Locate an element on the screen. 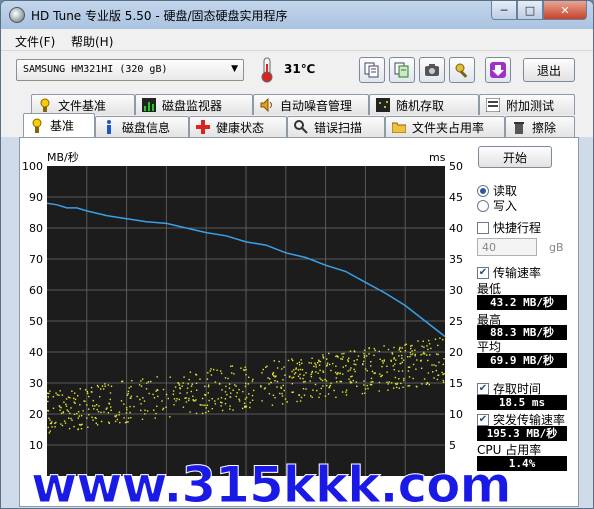 The width and height of the screenshot is (594, 509). tab-benchmark: 基准 is located at coordinates (59, 125).